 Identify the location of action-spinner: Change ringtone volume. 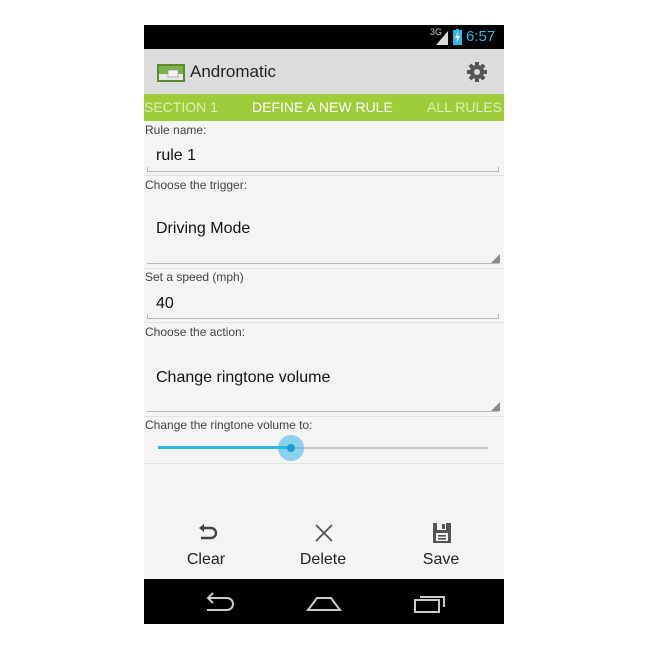
(324, 376).